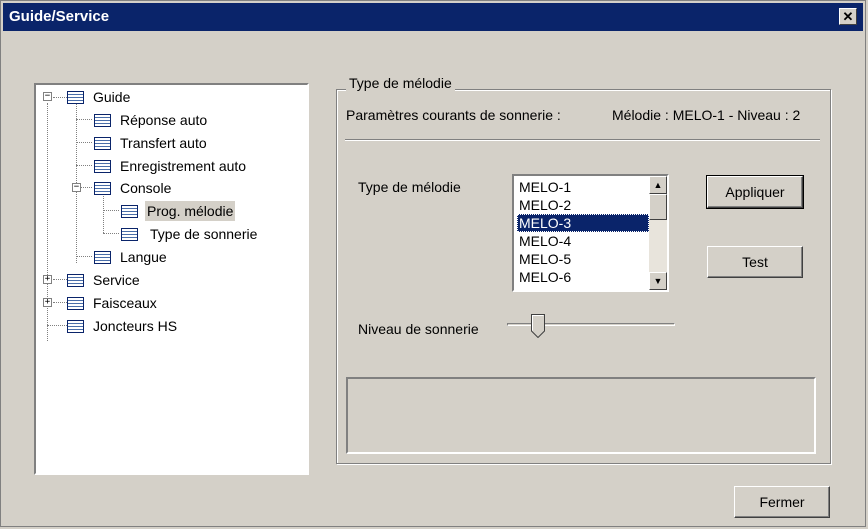 The height and width of the screenshot is (529, 868). What do you see at coordinates (166, 97) in the screenshot?
I see `tree-item-guide: − Guide` at bounding box center [166, 97].